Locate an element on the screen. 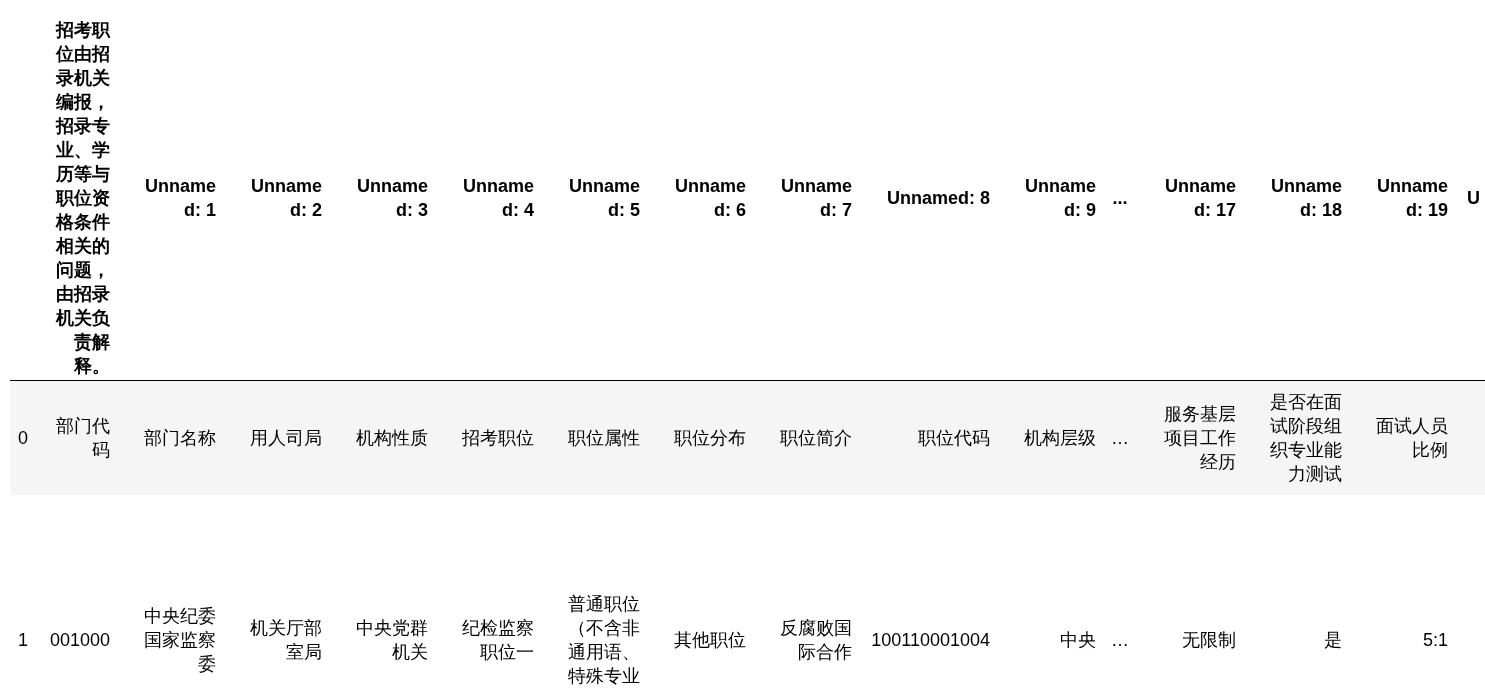 This screenshot has width=1485, height=696. table-cell: 机关厅部室局 is located at coordinates (276, 595).